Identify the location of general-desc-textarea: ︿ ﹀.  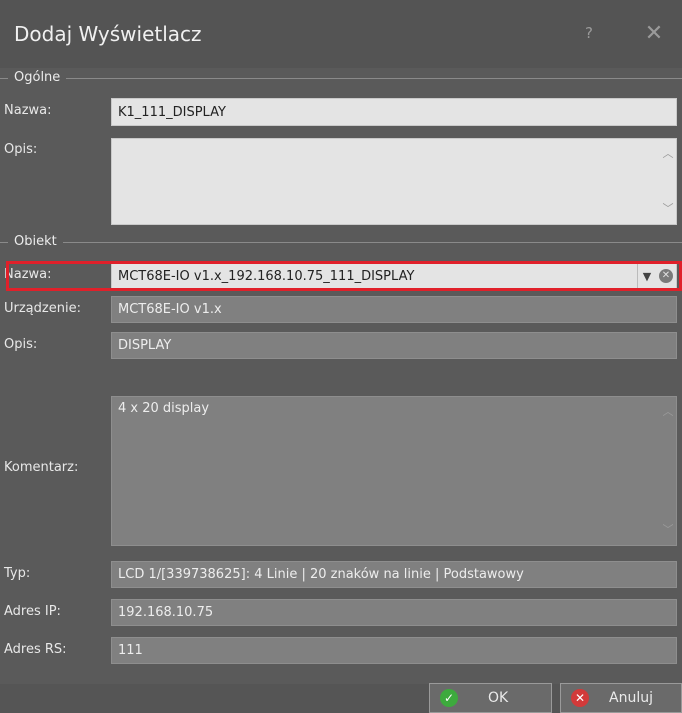
(394, 181).